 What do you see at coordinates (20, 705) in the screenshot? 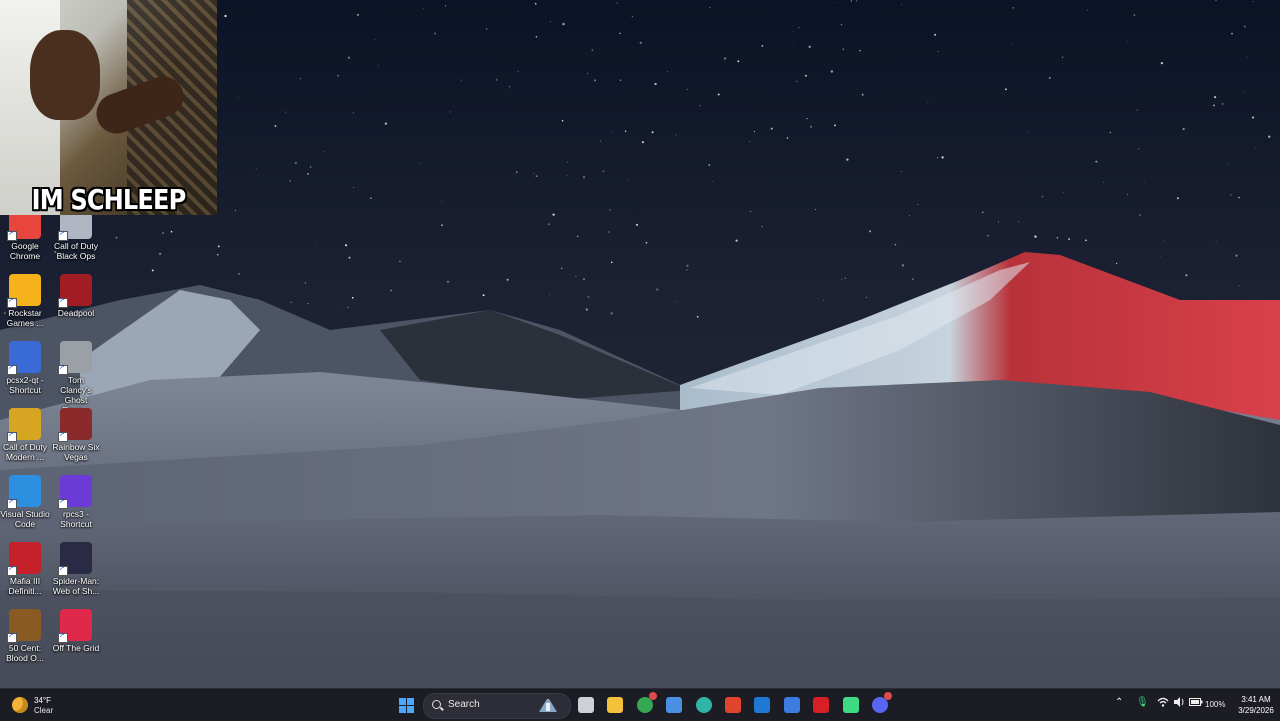
I see `moon-icon` at bounding box center [20, 705].